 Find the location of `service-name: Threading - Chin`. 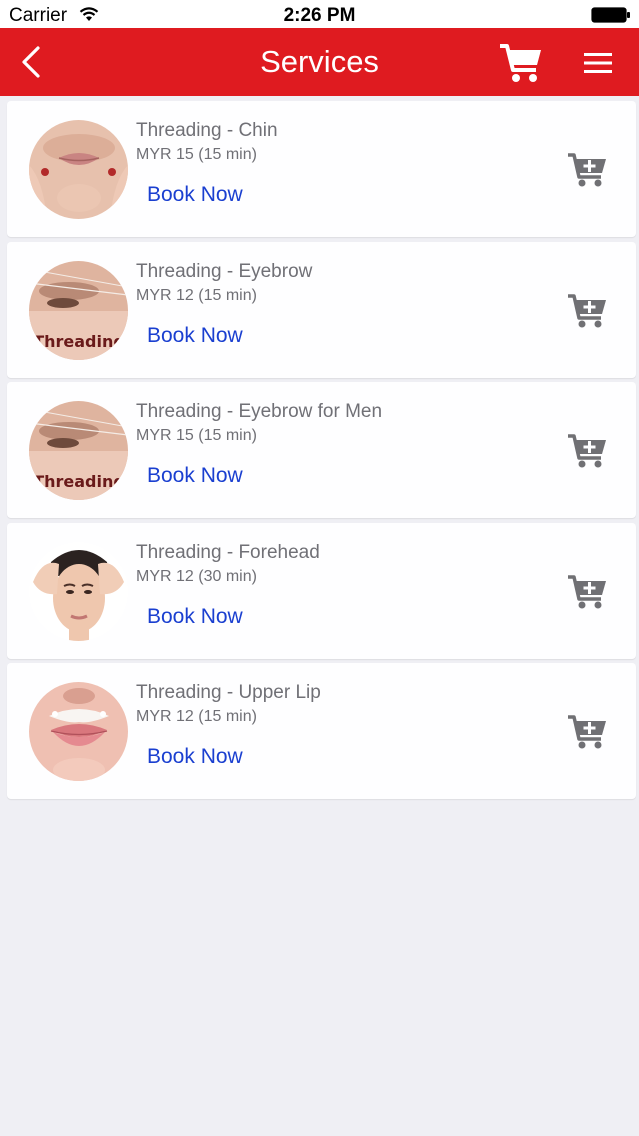

service-name: Threading - Chin is located at coordinates (207, 130).